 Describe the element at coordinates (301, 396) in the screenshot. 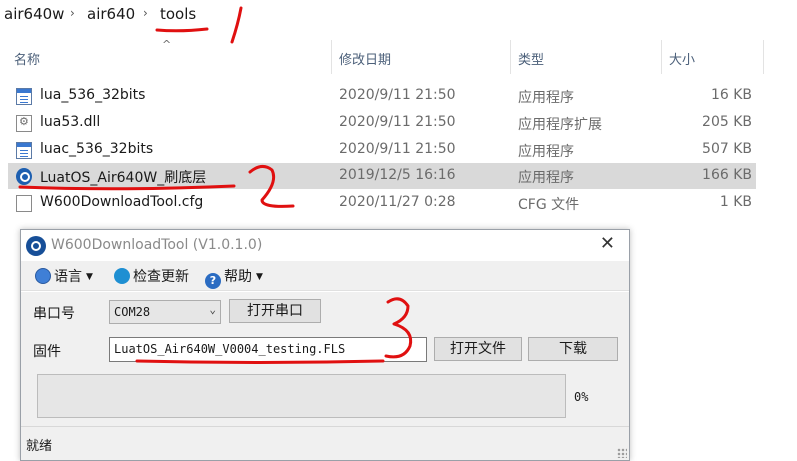

I see `download-progress-bar` at that location.